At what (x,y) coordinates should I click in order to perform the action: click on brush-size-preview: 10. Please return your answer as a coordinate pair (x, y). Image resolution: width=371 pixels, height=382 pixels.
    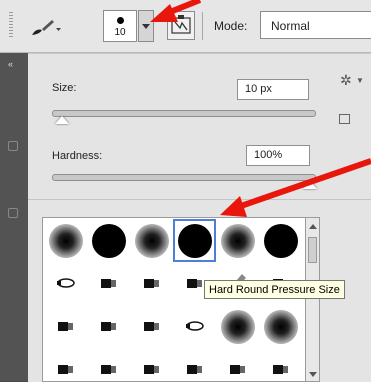
    Looking at the image, I should click on (120, 32).